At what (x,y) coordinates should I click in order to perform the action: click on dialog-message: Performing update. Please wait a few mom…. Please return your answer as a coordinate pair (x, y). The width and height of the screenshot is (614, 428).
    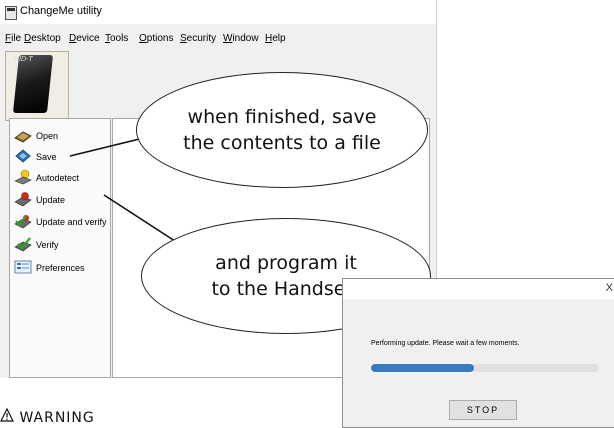
    Looking at the image, I should click on (445, 343).